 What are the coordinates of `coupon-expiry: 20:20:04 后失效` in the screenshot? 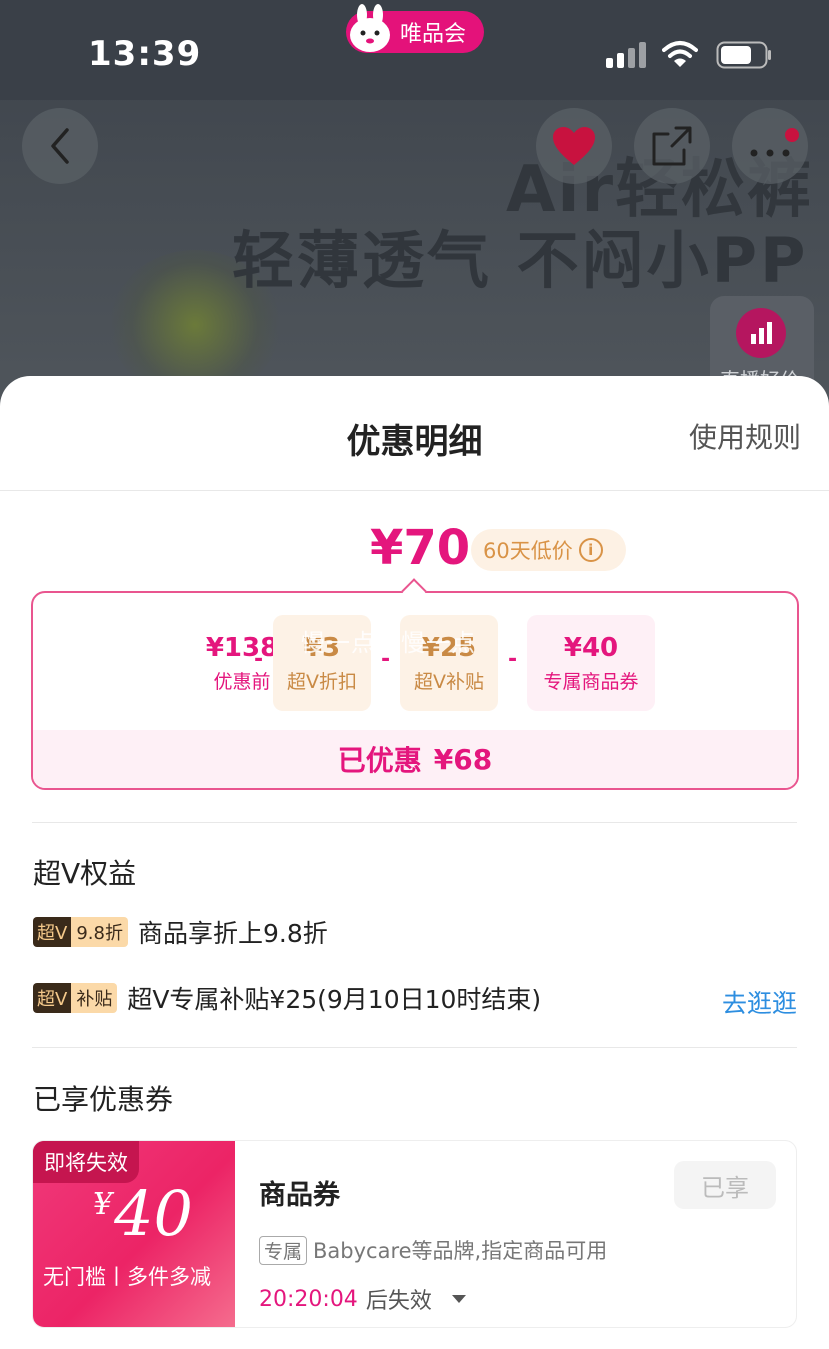 It's located at (362, 1299).